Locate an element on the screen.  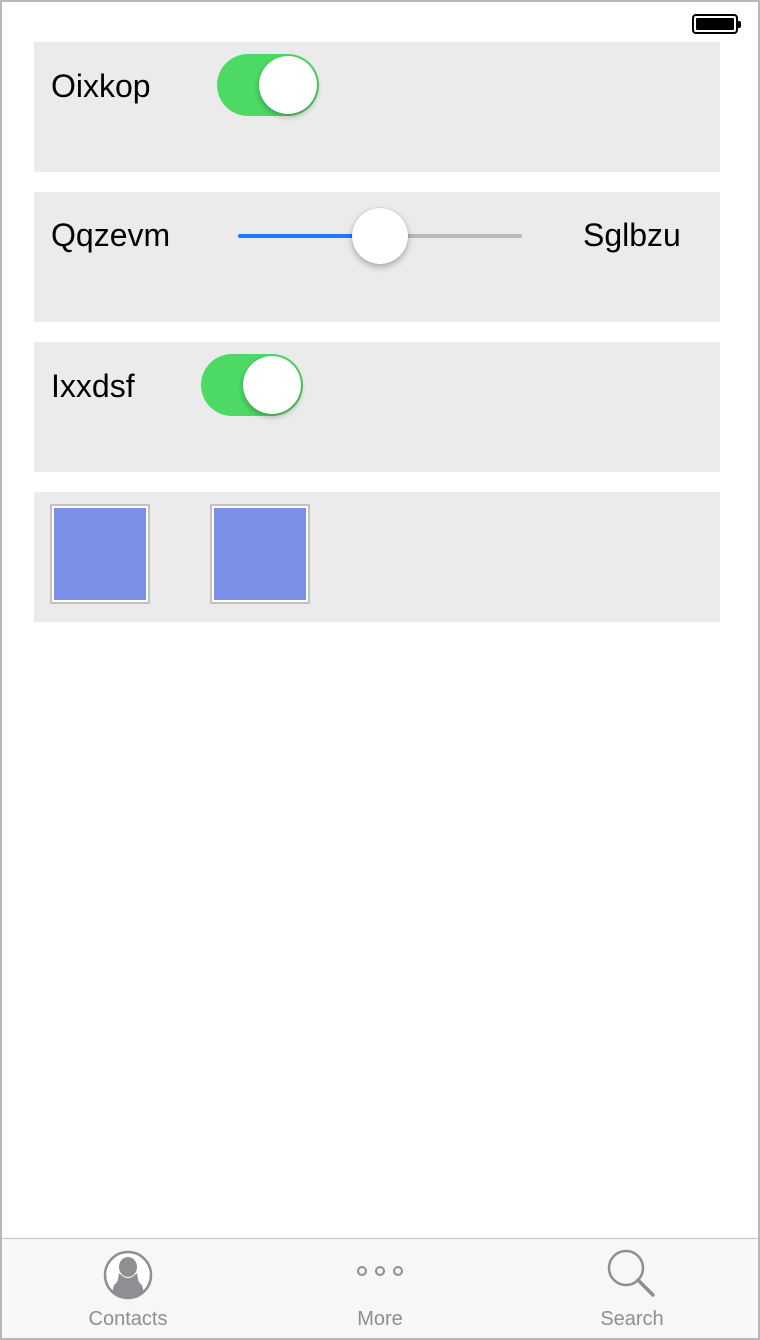
slider-thumb is located at coordinates (380, 236).